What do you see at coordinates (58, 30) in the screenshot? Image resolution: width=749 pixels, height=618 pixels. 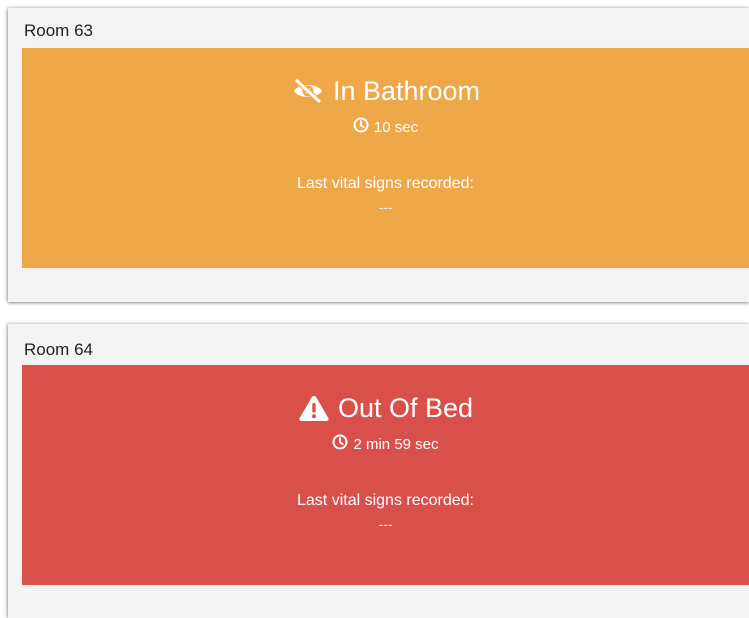 I see `room-title: Room 63` at bounding box center [58, 30].